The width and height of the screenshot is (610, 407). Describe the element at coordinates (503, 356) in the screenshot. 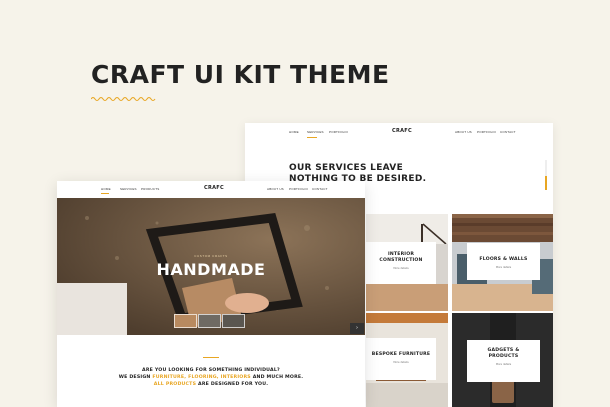

I see `tile-title-2: PRODUCTS` at that location.